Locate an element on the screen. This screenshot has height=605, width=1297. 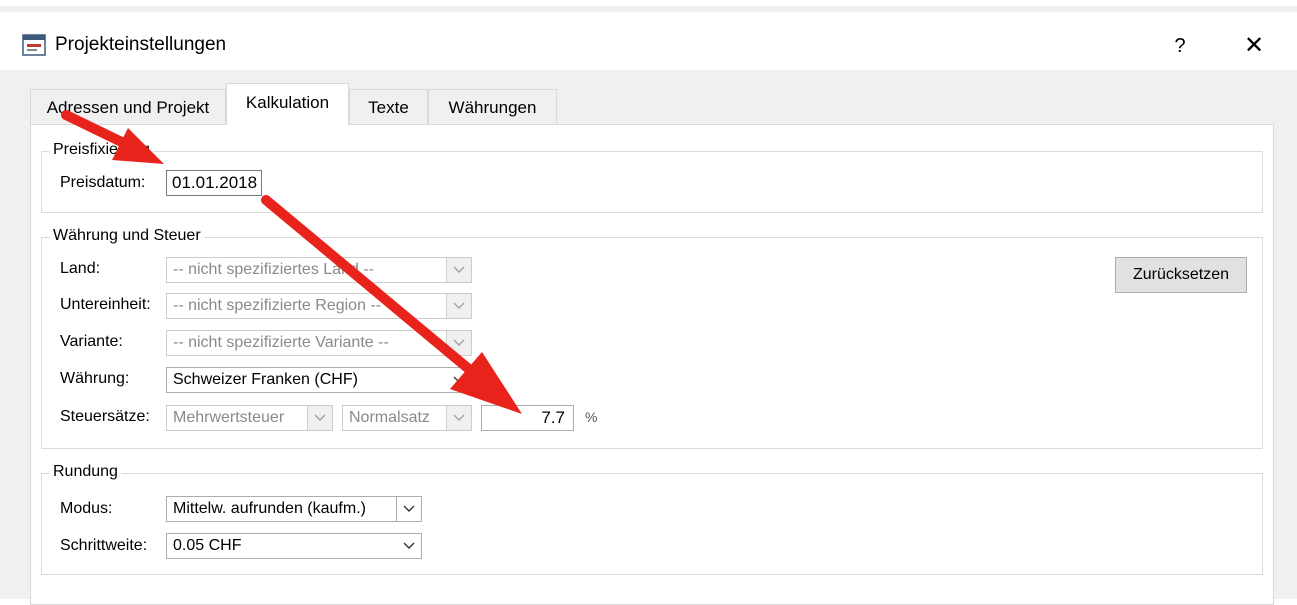
tax-type-select-value: Mehrwertsteuer is located at coordinates (229, 417).